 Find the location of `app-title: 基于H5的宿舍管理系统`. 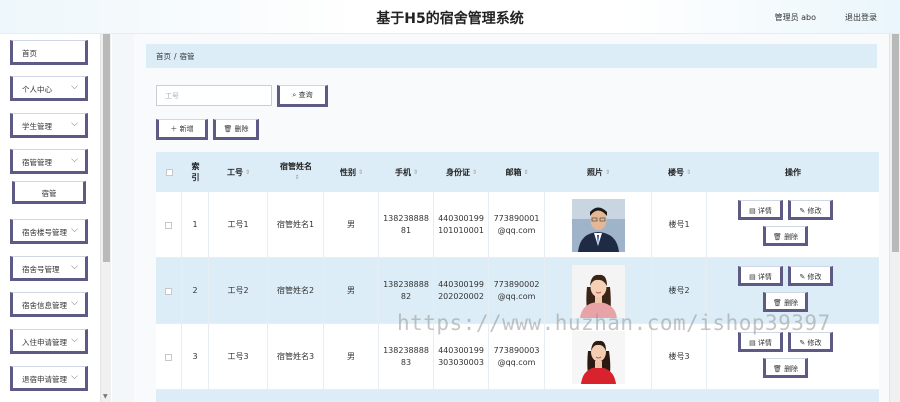

app-title: 基于H5的宿舍管理系统 is located at coordinates (450, 19).